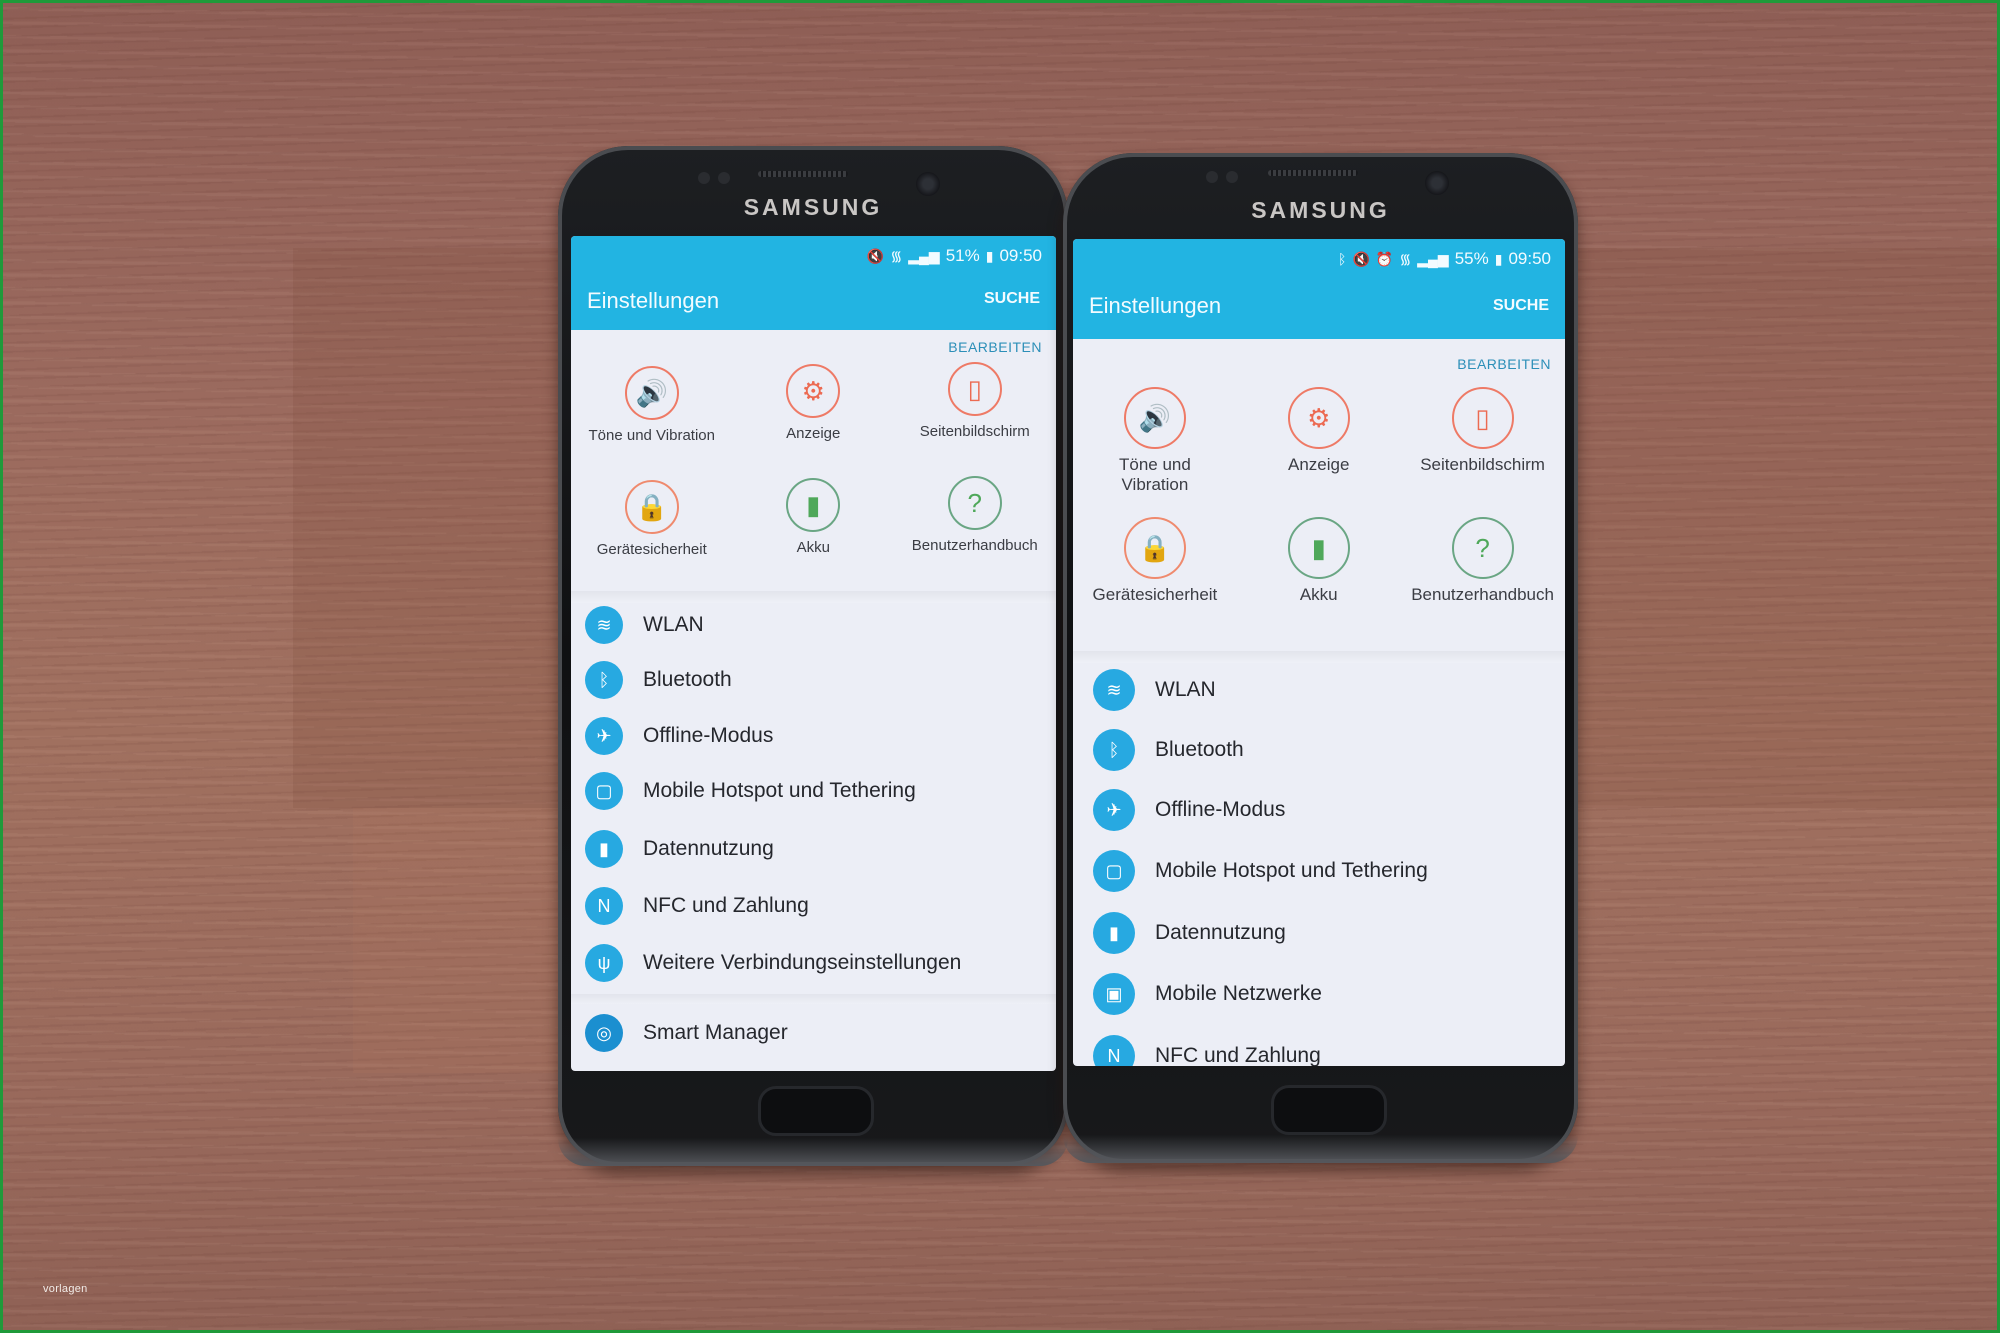 Image resolution: width=2000 pixels, height=1333 pixels. I want to click on settings-item-more-connections: ψ Weitere Verbindungseinstellungen, so click(820, 963).